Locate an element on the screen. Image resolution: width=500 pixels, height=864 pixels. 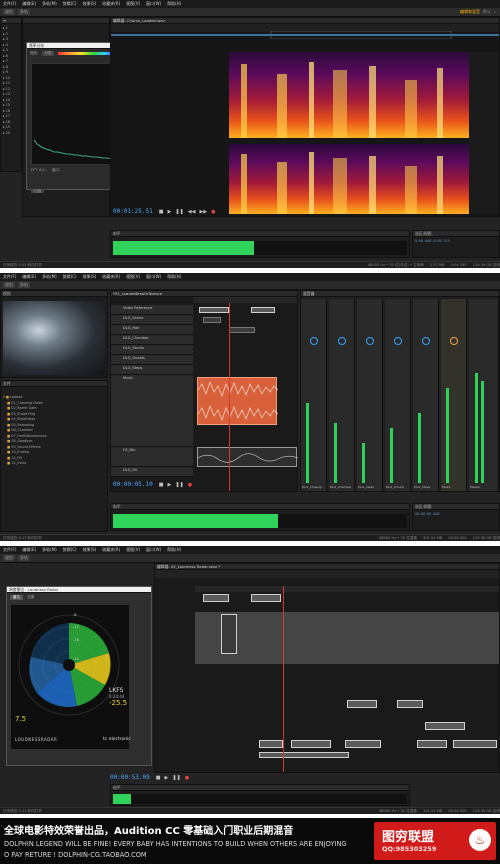
search-icon: ⌕ is located at coordinates (495, 12).